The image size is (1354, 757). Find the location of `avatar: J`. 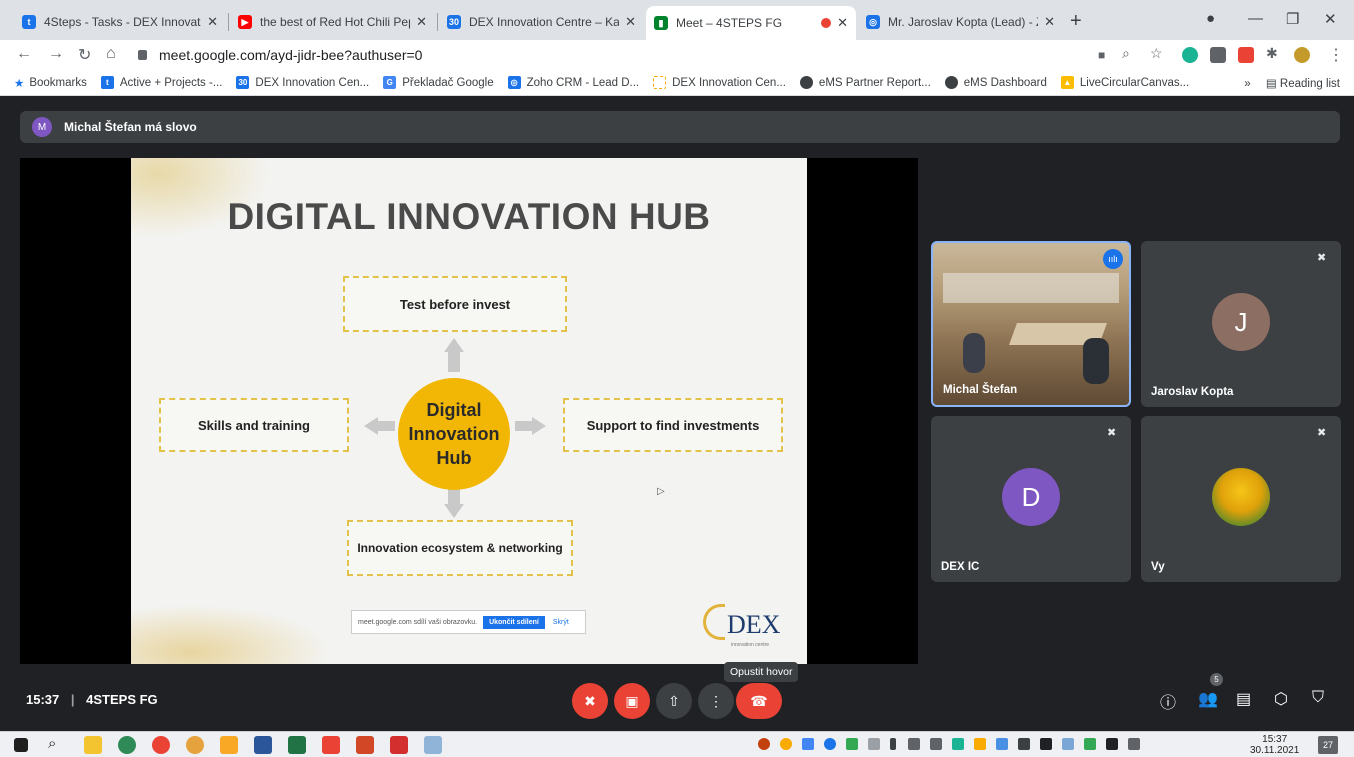

avatar: J is located at coordinates (1241, 322).